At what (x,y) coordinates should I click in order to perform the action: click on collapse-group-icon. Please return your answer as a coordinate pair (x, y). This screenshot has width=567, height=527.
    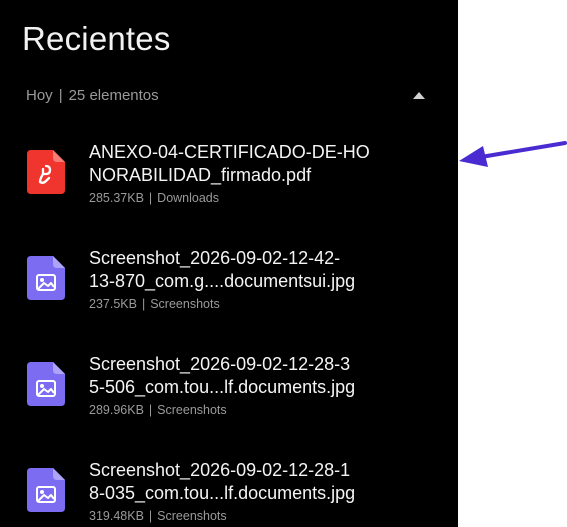
    Looking at the image, I should click on (419, 95).